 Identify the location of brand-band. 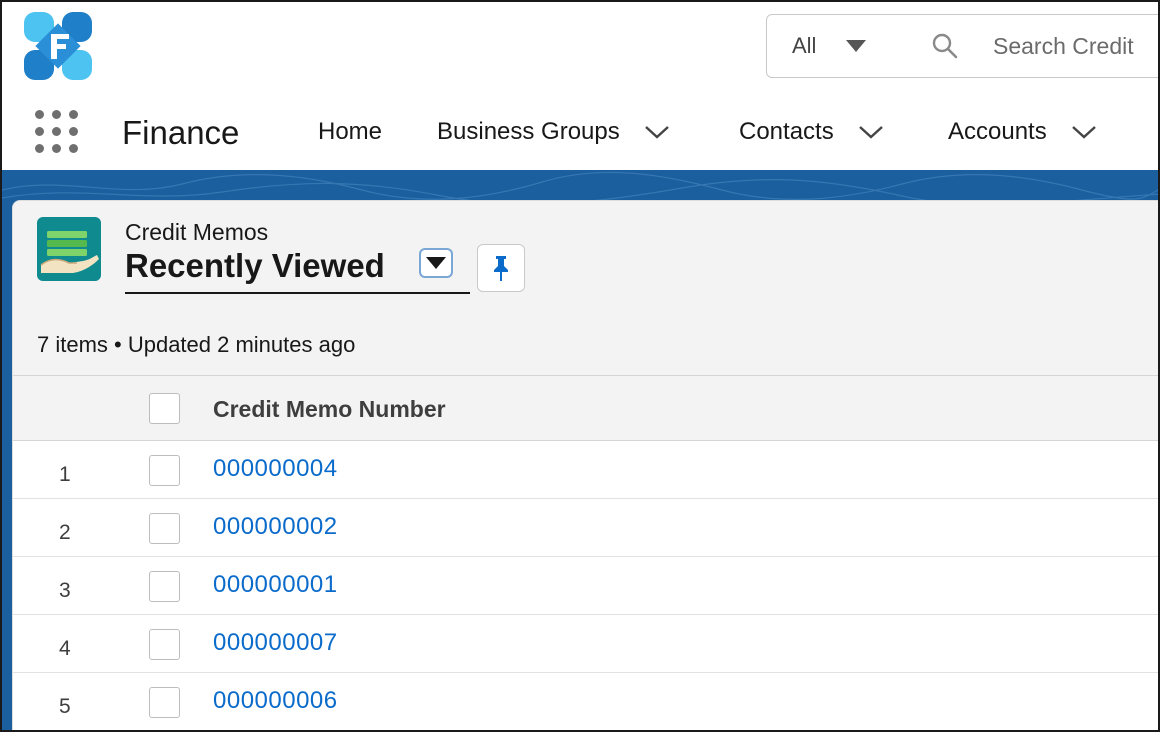
(580, 188).